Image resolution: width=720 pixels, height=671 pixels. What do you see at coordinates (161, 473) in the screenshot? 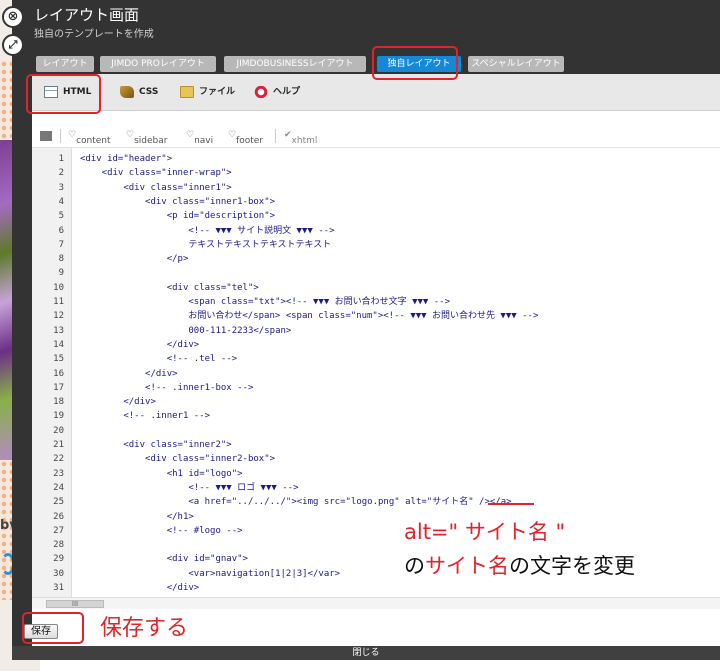
I see `code-text: <h1 id="logo">` at bounding box center [161, 473].